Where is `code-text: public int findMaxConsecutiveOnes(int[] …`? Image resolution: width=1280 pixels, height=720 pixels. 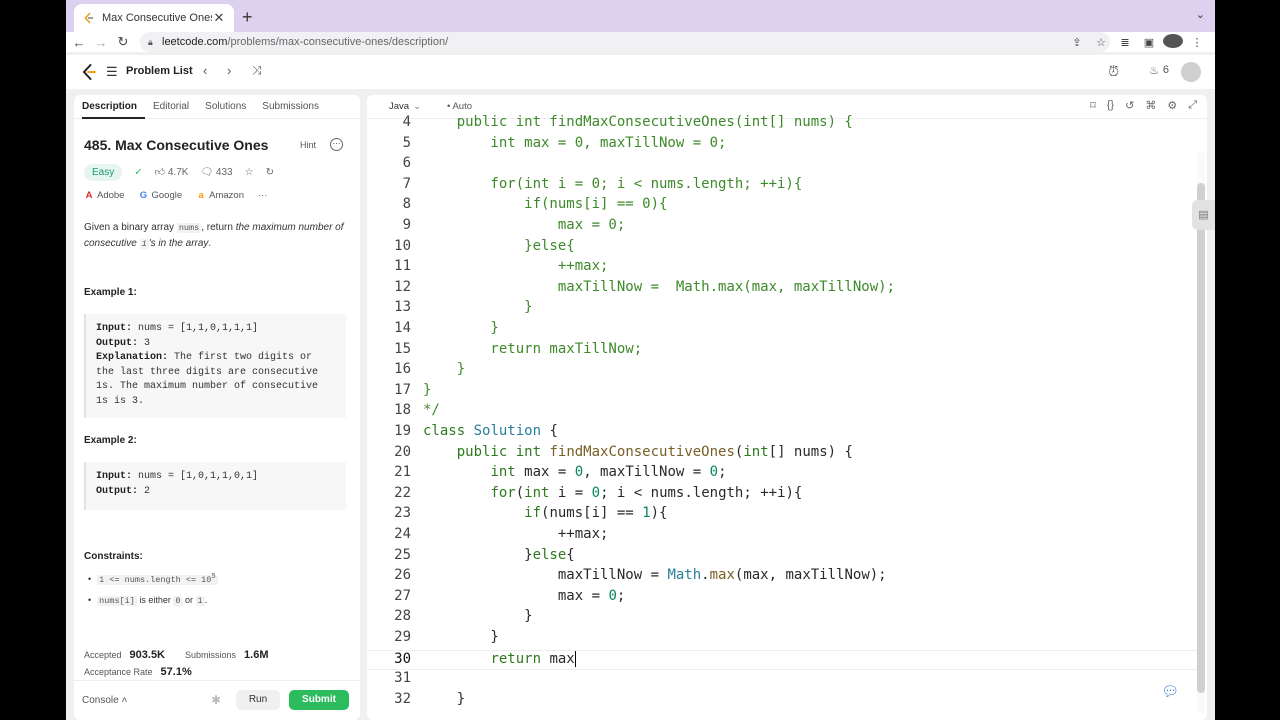 code-text: public int findMaxConsecutiveOnes(int[] … is located at coordinates (638, 122).